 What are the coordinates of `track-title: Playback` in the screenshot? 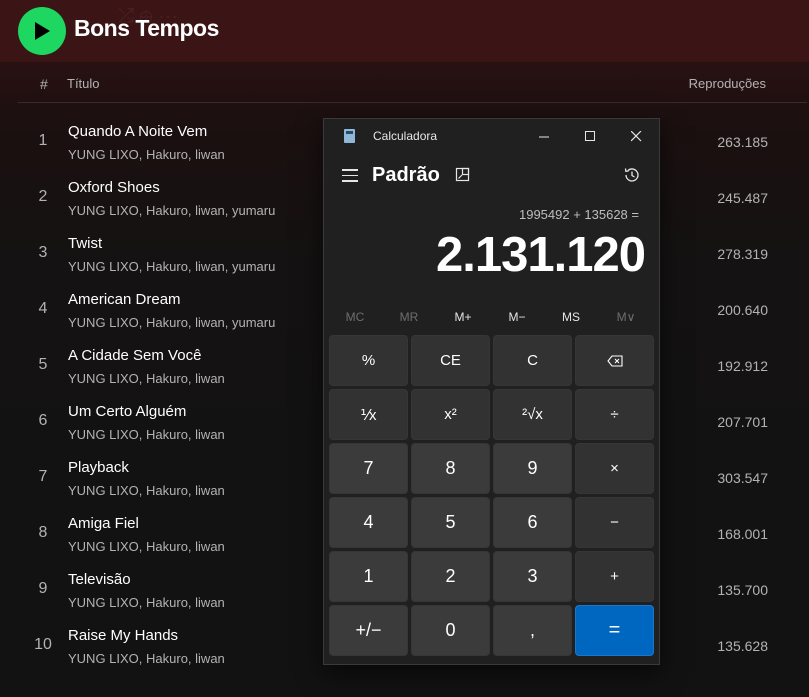 It's located at (98, 467).